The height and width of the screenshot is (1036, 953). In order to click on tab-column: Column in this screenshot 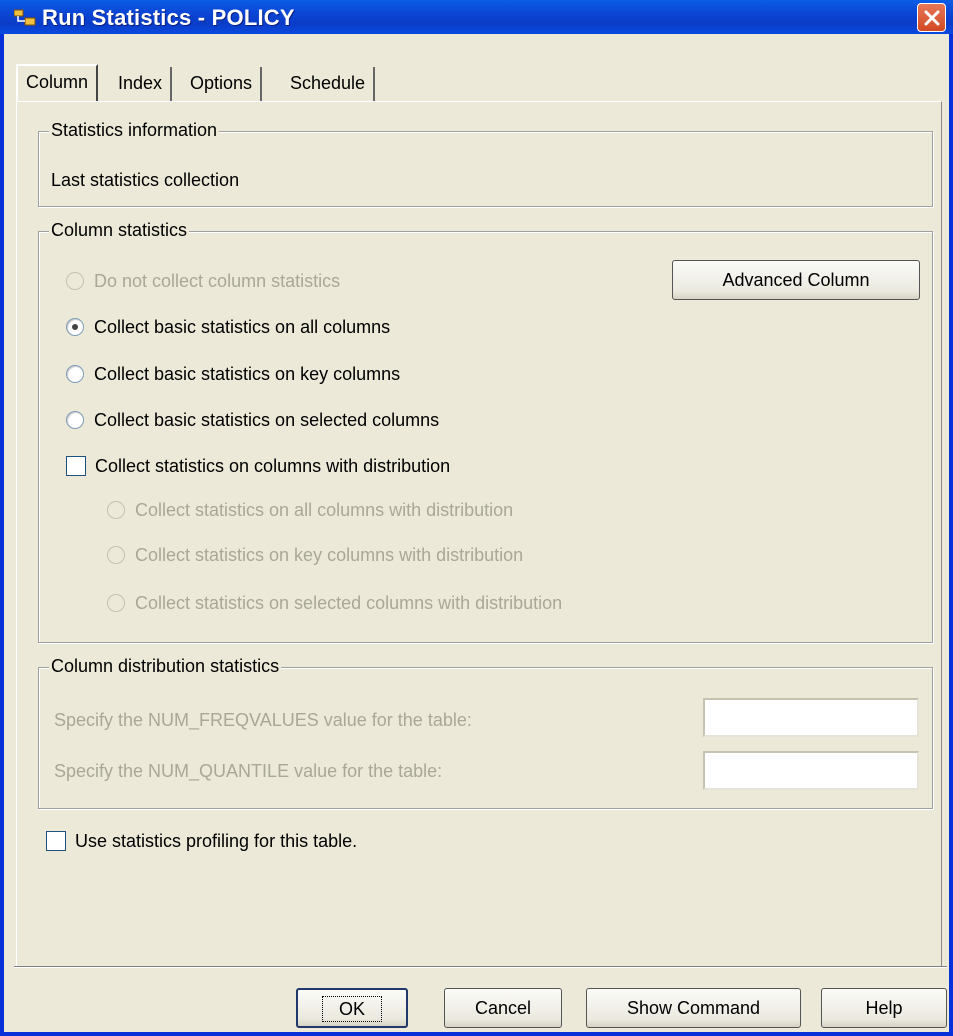, I will do `click(57, 83)`.